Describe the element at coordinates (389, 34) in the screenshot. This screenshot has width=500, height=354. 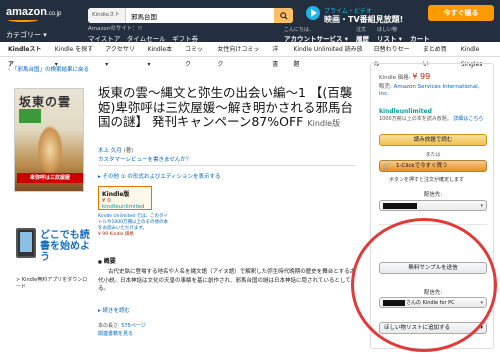
I see `wishlist-menu: ほしい物 リスト ▾` at that location.